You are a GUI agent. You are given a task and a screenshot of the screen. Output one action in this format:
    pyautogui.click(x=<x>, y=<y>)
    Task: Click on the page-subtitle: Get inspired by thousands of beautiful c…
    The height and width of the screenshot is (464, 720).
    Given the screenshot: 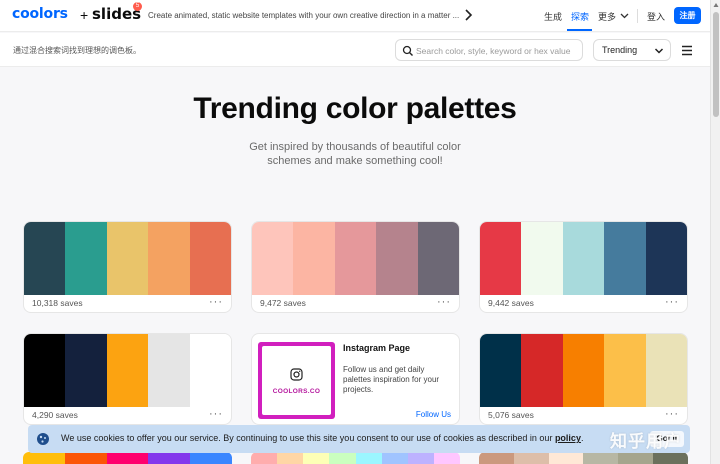 What is the action you would take?
    pyautogui.click(x=355, y=154)
    